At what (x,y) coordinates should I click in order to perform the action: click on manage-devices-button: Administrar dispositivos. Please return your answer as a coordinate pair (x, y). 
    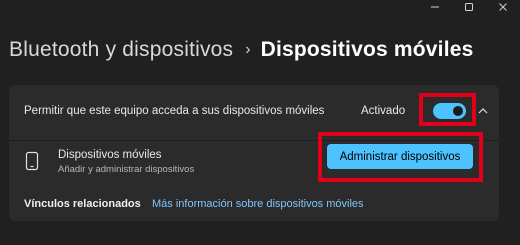
    Looking at the image, I should click on (400, 156).